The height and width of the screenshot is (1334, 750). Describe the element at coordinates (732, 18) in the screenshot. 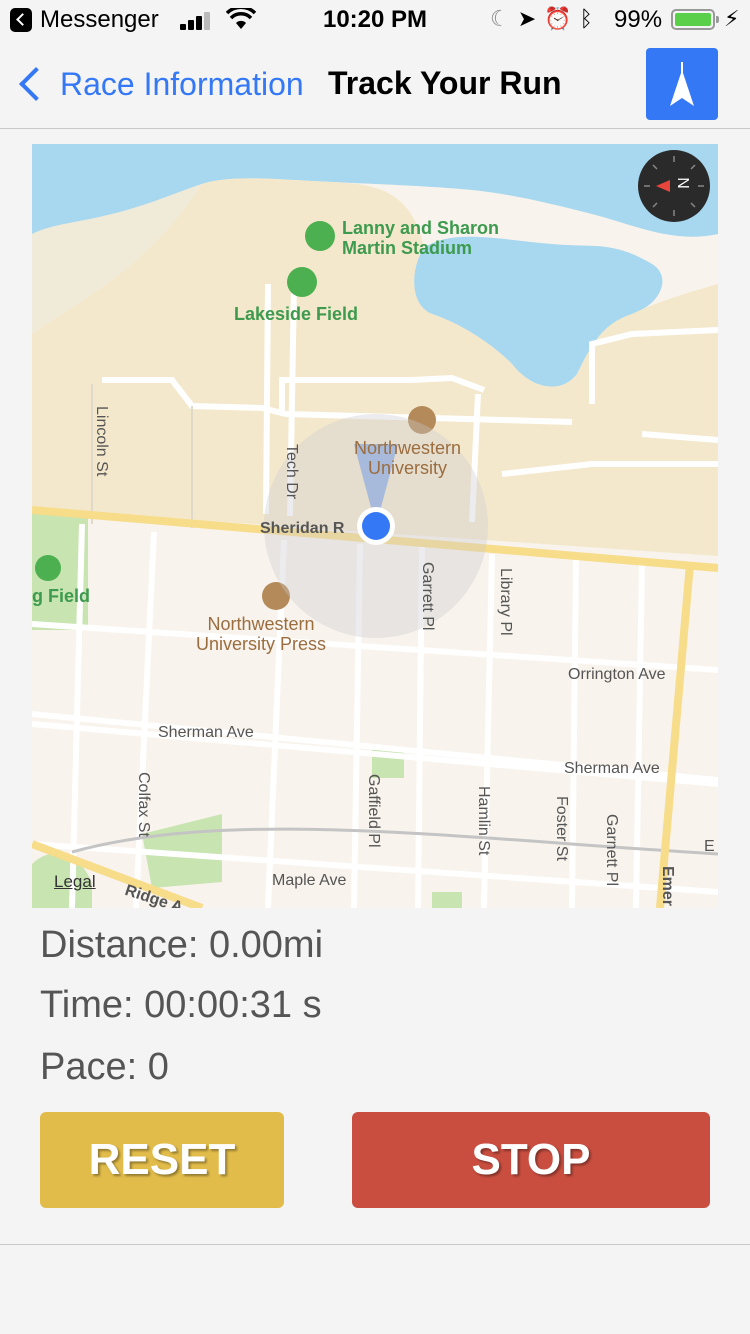

I see `charging-bolt-icon: ⚡` at that location.